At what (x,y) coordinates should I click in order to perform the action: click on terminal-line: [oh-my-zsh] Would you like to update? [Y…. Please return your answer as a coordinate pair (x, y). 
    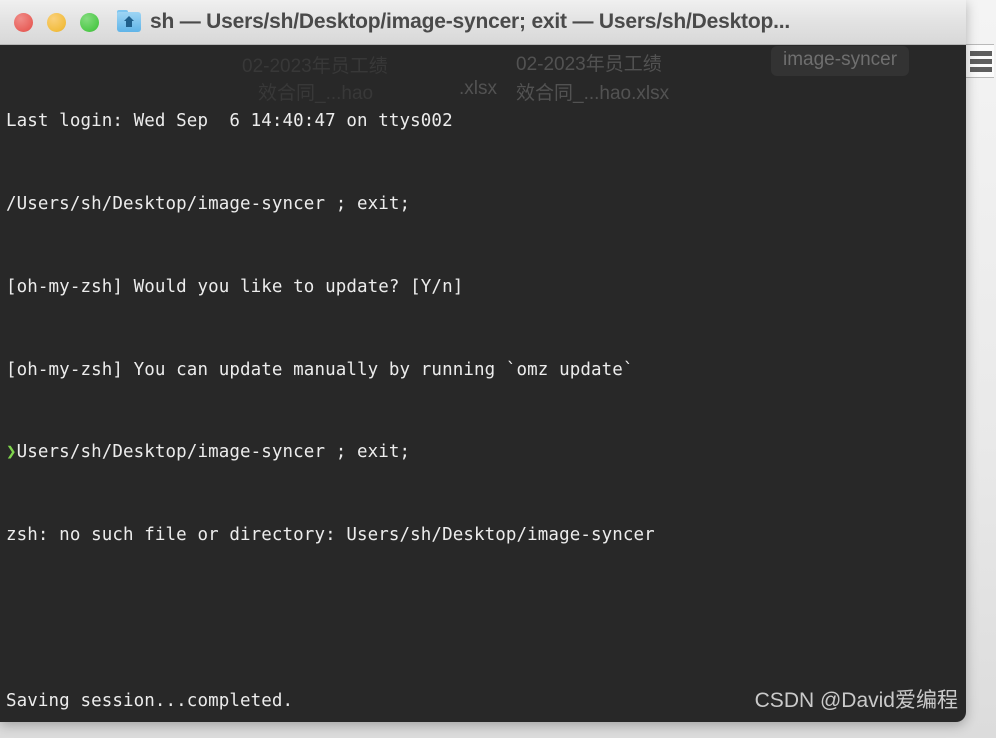
    Looking at the image, I should click on (235, 286).